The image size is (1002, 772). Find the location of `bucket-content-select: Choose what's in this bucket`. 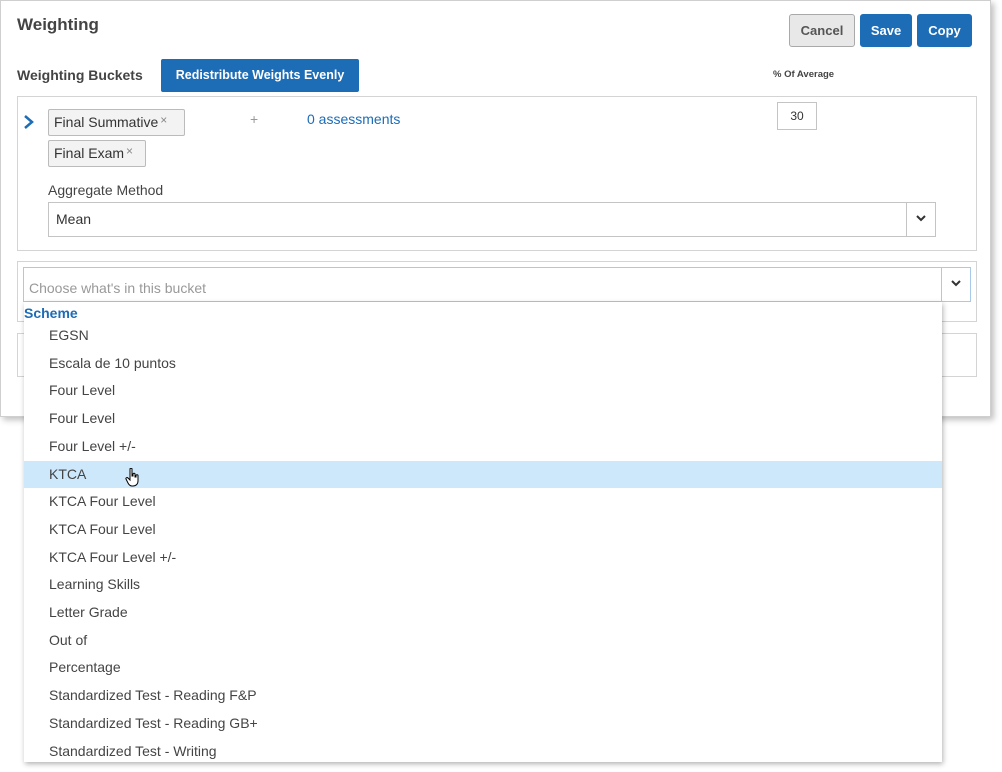

bucket-content-select: Choose what's in this bucket is located at coordinates (497, 284).